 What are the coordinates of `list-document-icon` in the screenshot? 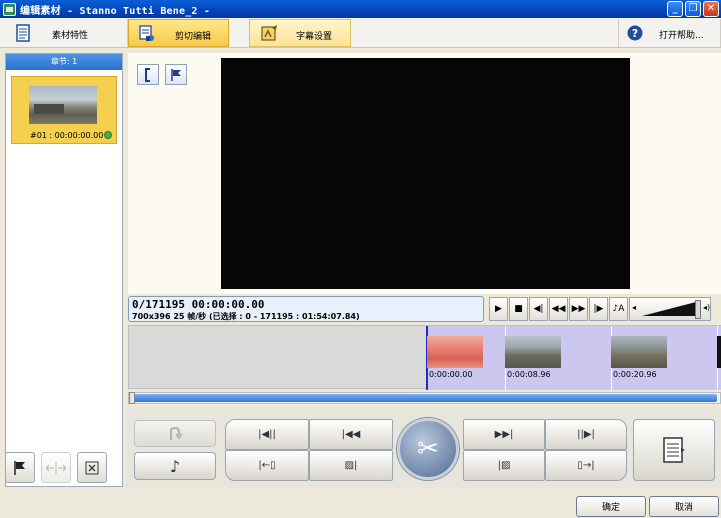 It's located at (674, 450).